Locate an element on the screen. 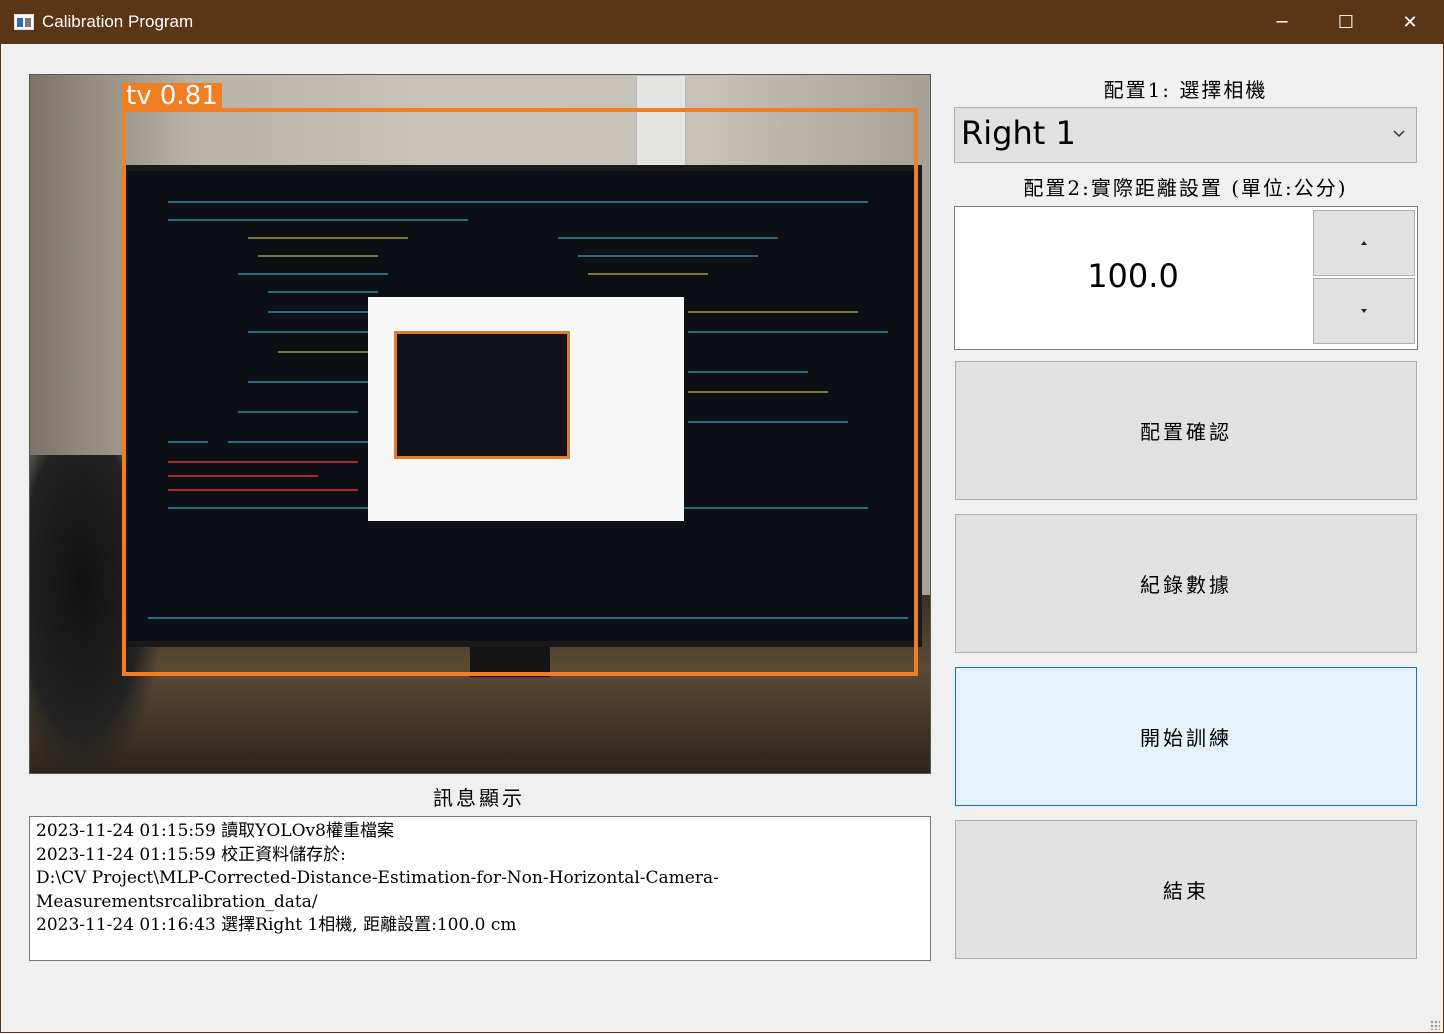  confirm-config-button: 配置確認 is located at coordinates (1186, 430).